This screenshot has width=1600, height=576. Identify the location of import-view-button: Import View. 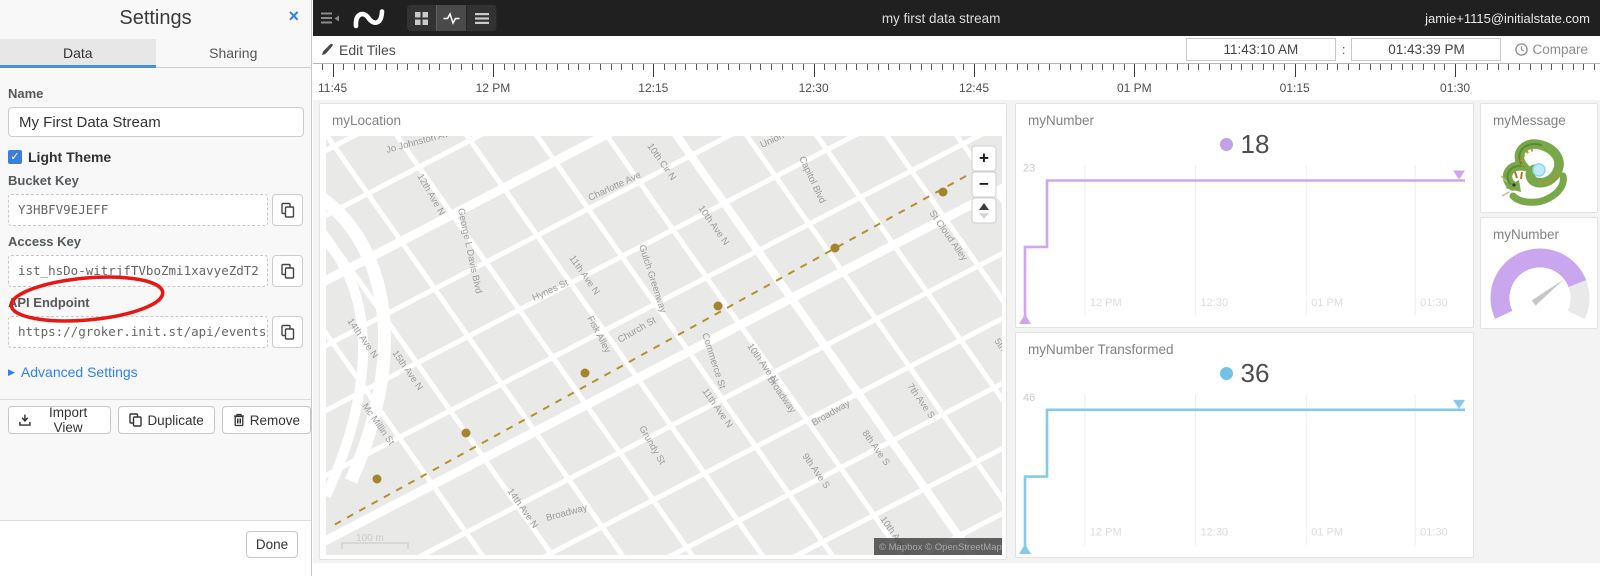
(60, 420).